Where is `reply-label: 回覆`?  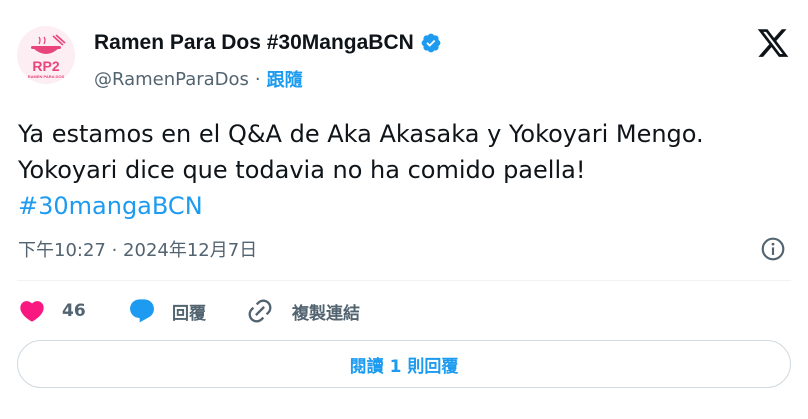
reply-label: 回覆 is located at coordinates (189, 313).